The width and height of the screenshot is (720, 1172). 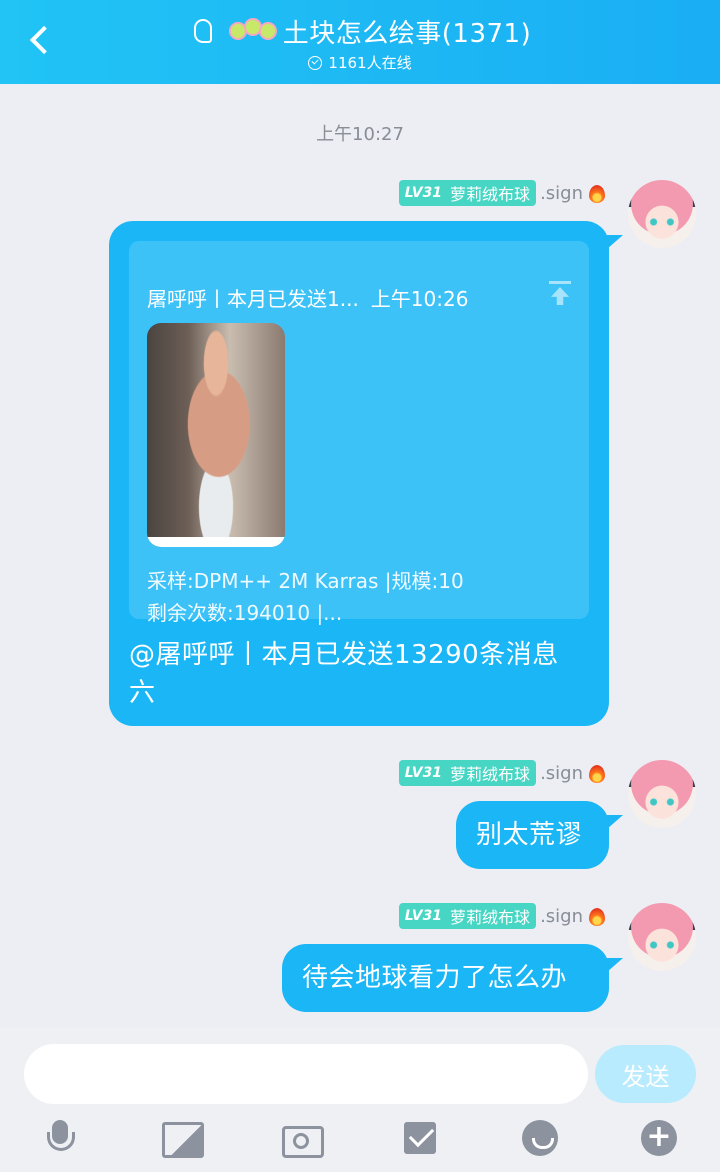 What do you see at coordinates (142, 693) in the screenshot?
I see `reply-line: 六` at bounding box center [142, 693].